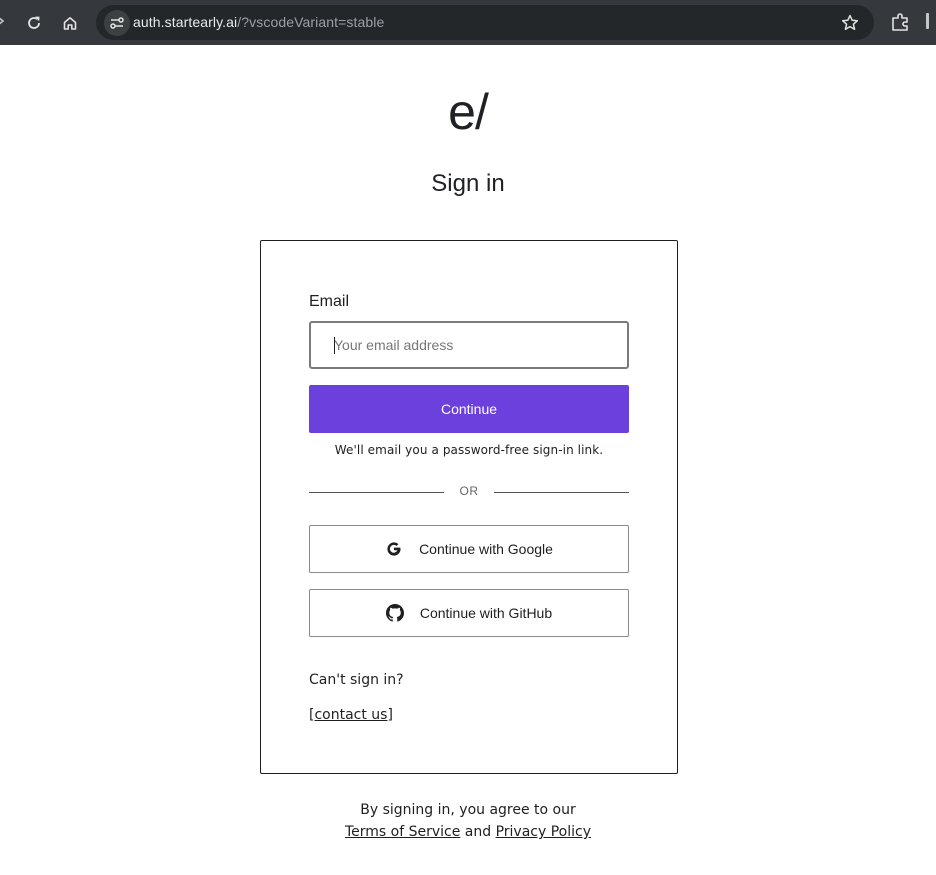 The width and height of the screenshot is (936, 875). Describe the element at coordinates (486, 613) in the screenshot. I see `github-button-label: Continue with GitHub` at that location.